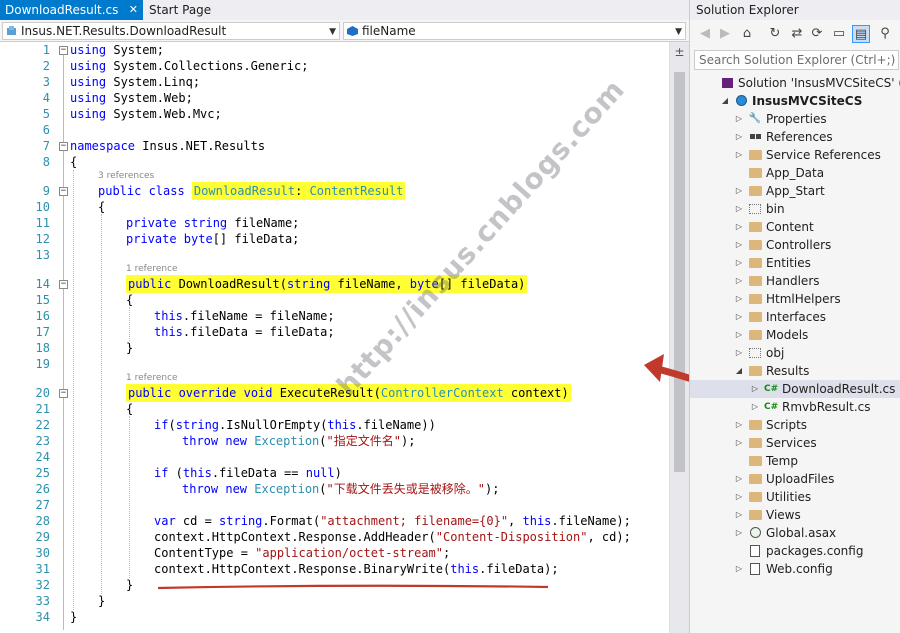 This screenshot has height=633, width=900. Describe the element at coordinates (795, 479) in the screenshot. I see `tree-item: ▷ UploadFiles` at that location.